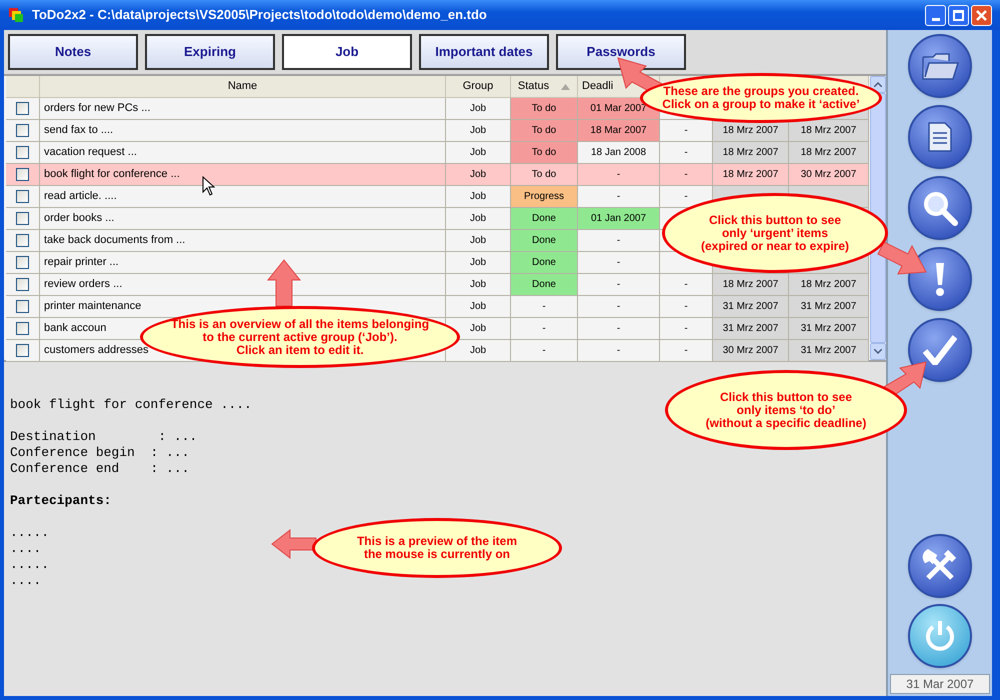 The image size is (1000, 700). What do you see at coordinates (208, 186) in the screenshot?
I see `cursor-icon` at bounding box center [208, 186].